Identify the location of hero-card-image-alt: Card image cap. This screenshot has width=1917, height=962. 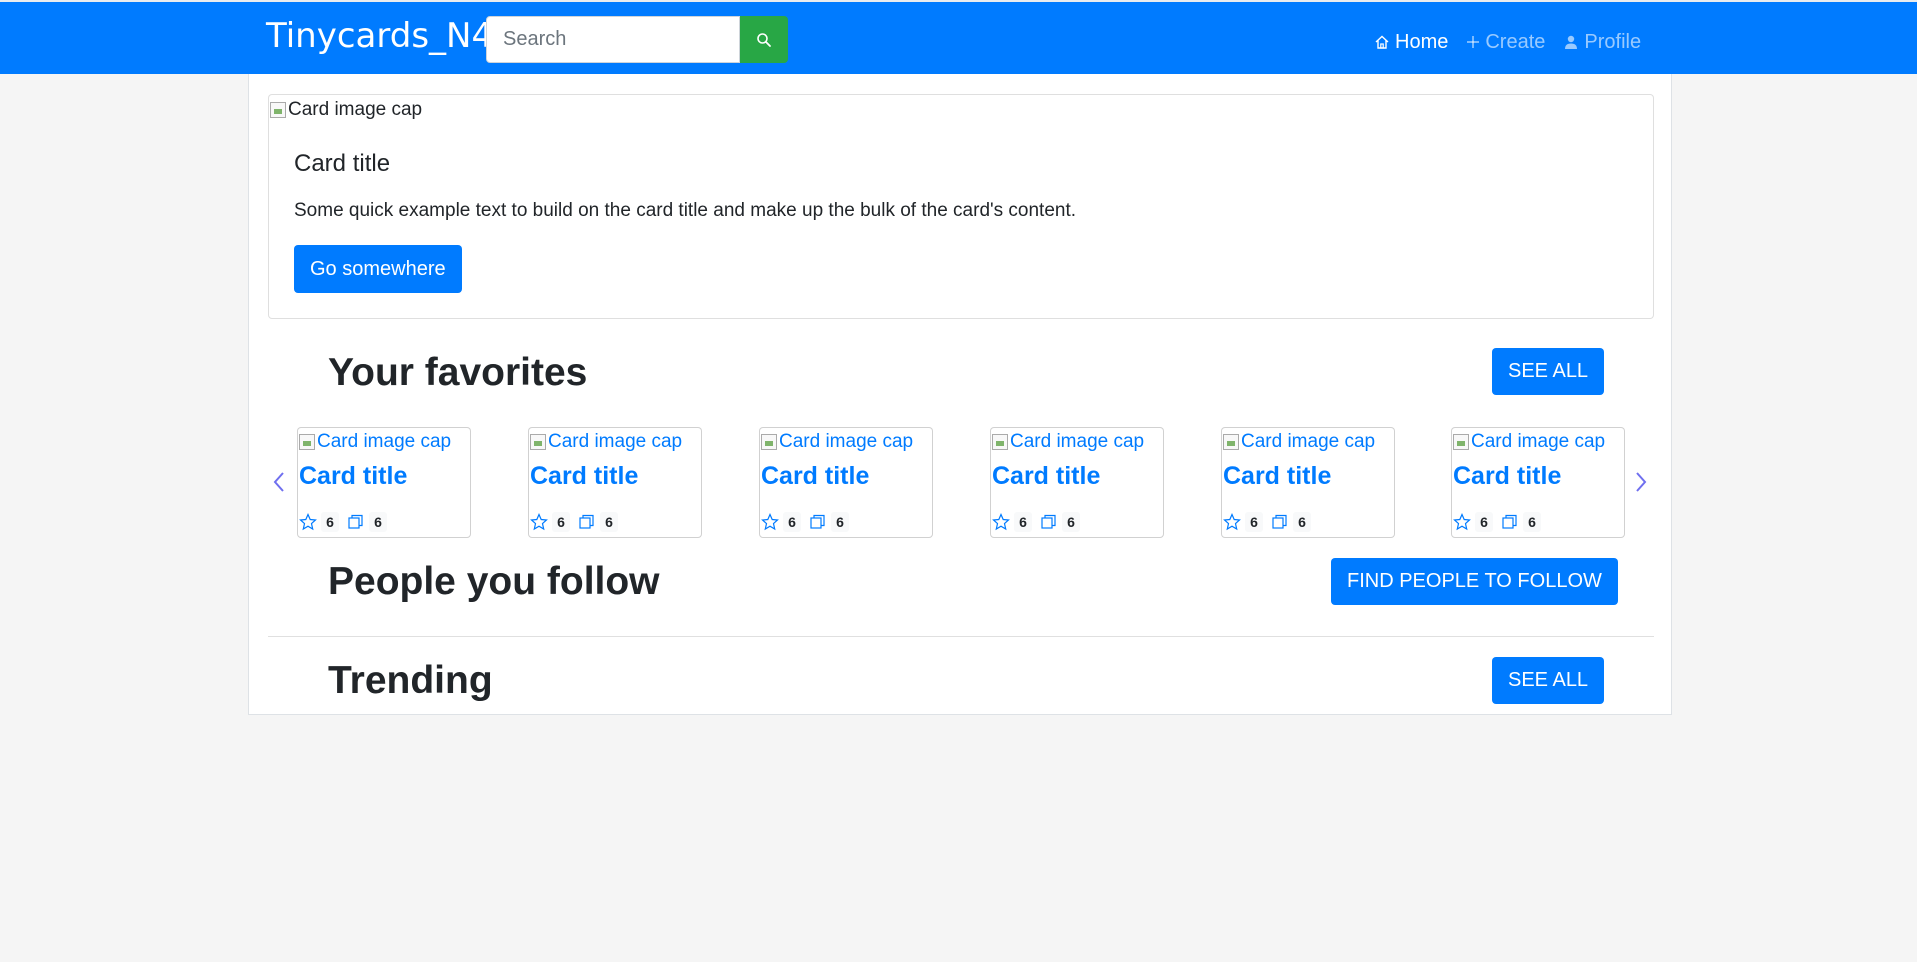
(355, 109).